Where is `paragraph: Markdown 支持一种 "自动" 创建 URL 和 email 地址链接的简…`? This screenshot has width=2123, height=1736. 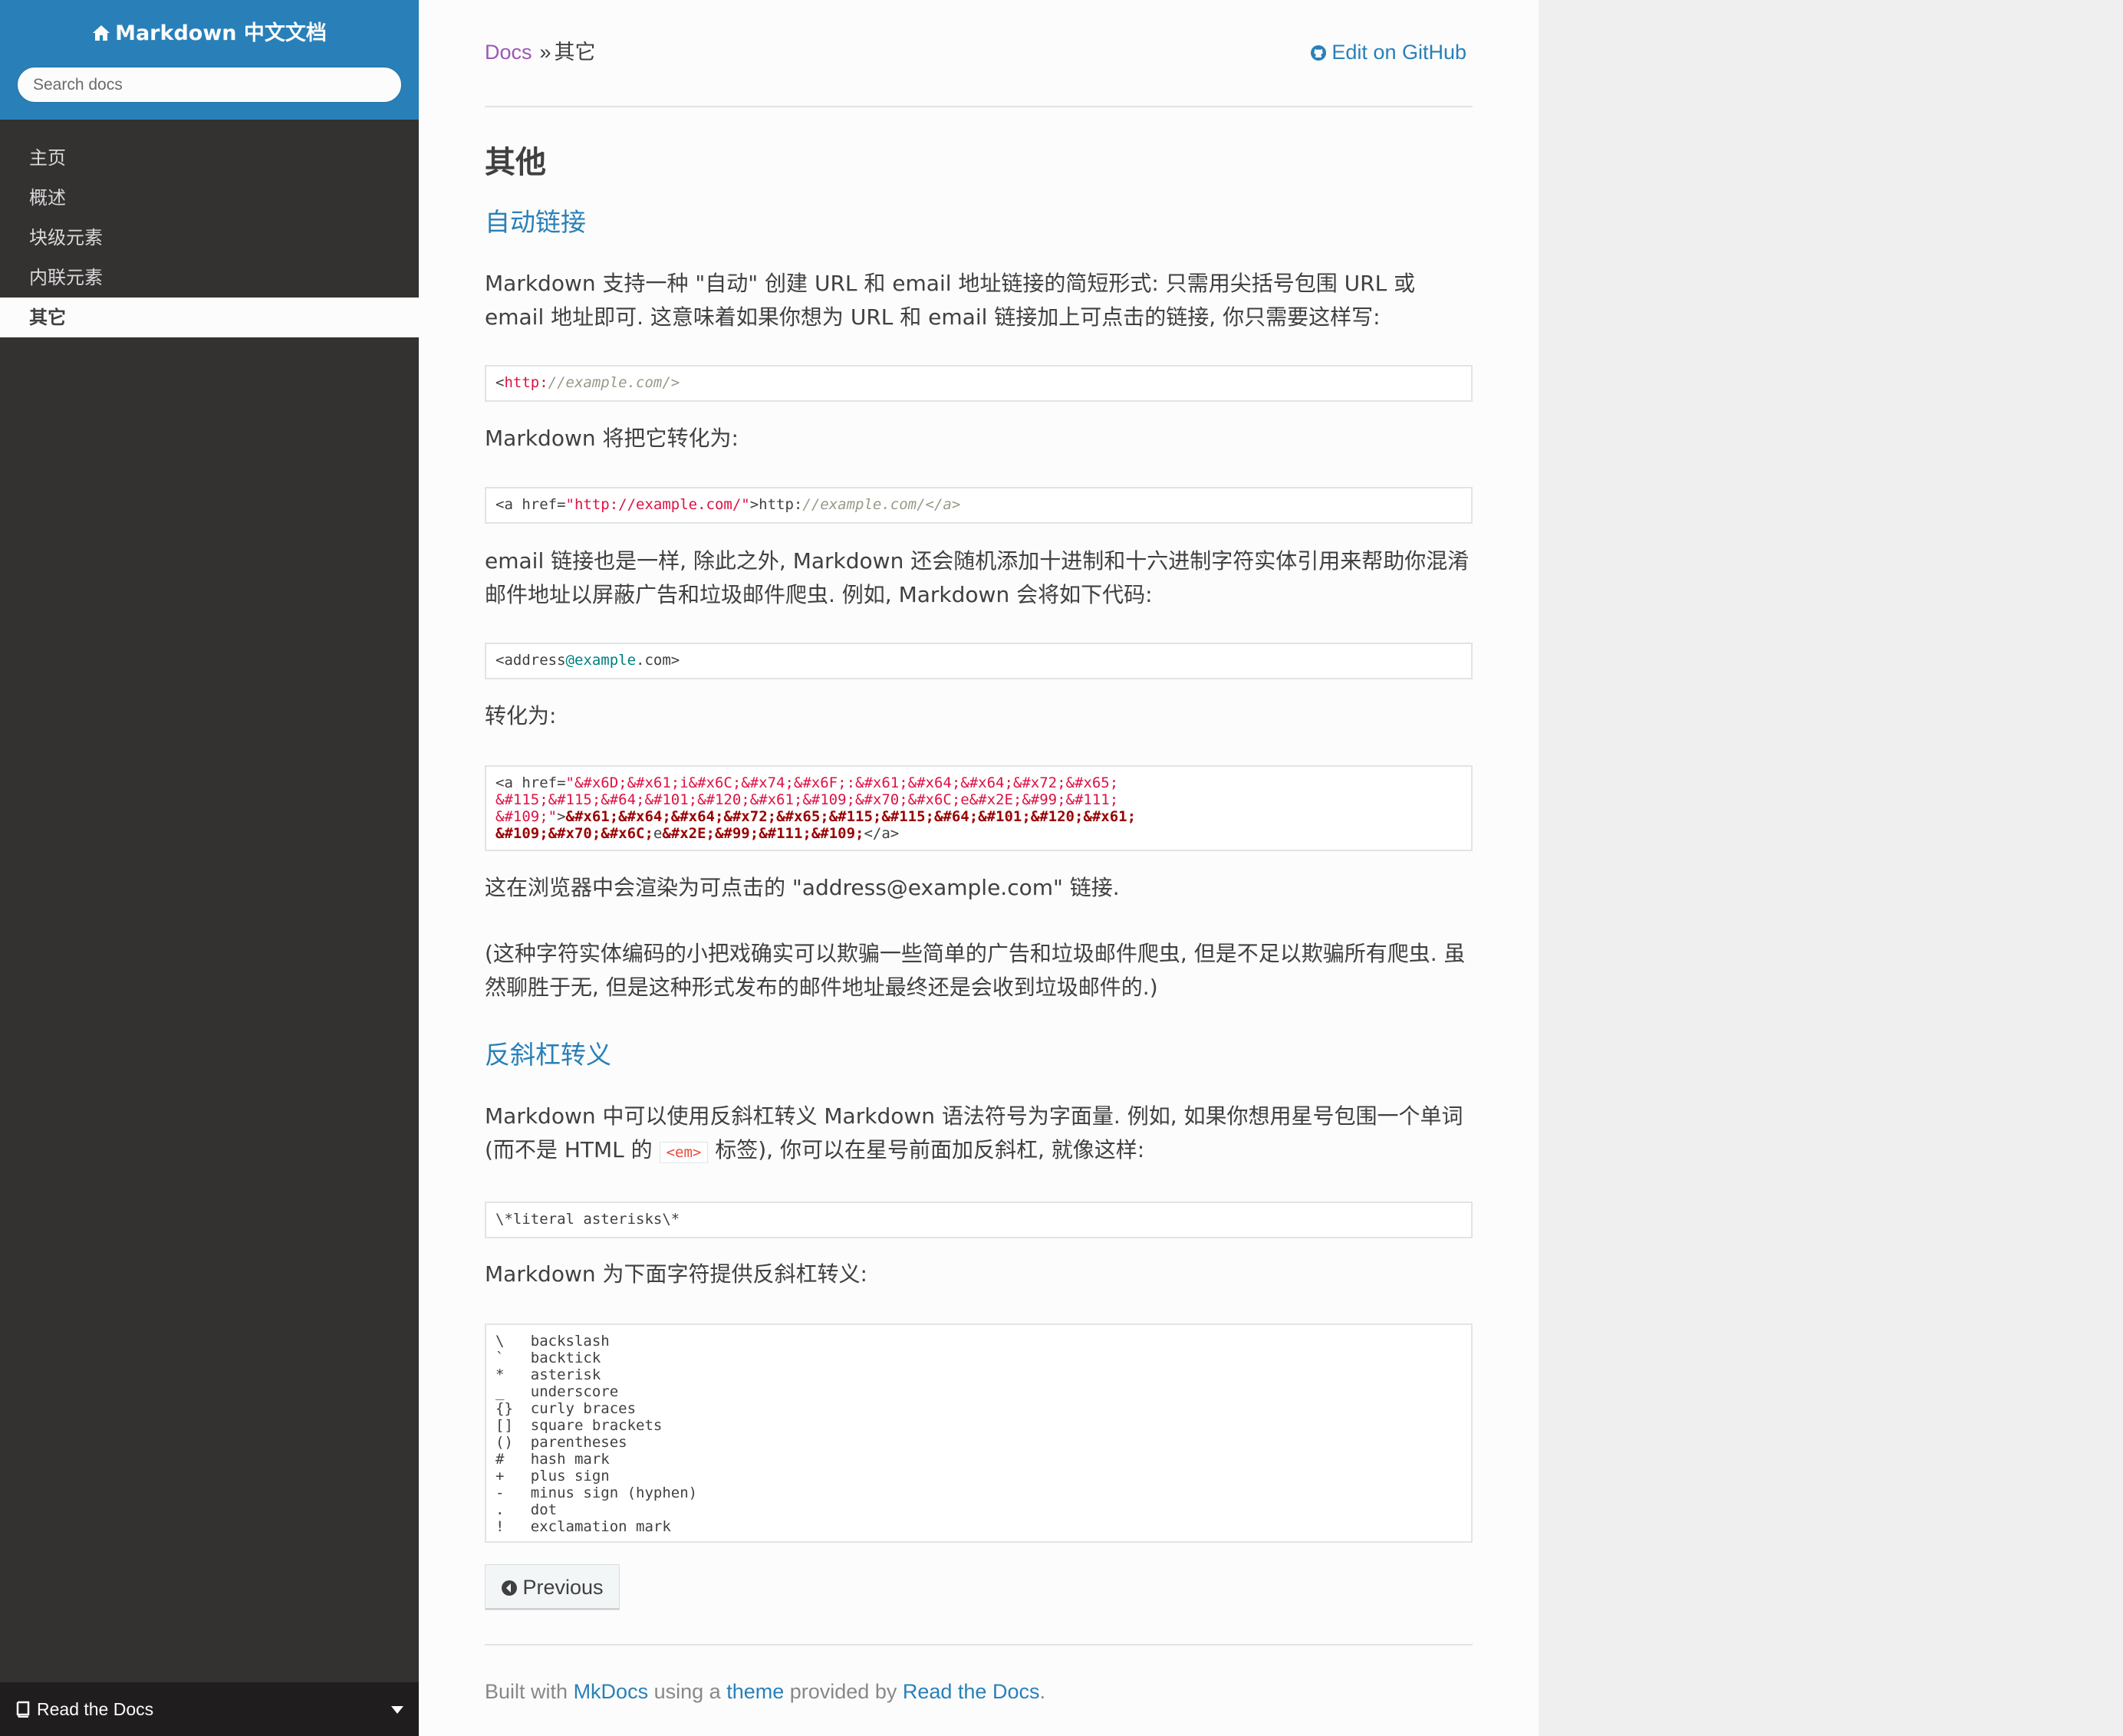
paragraph: Markdown 支持一种 "自动" 创建 URL 和 email 地址链接的简… is located at coordinates (951, 300).